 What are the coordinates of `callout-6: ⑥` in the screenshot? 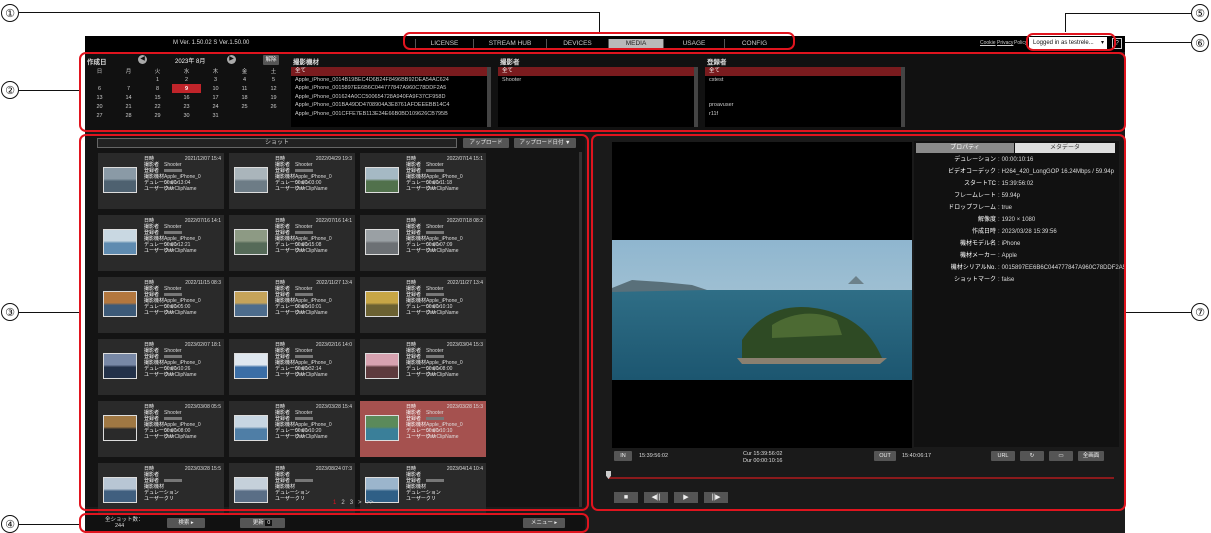 It's located at (1200, 43).